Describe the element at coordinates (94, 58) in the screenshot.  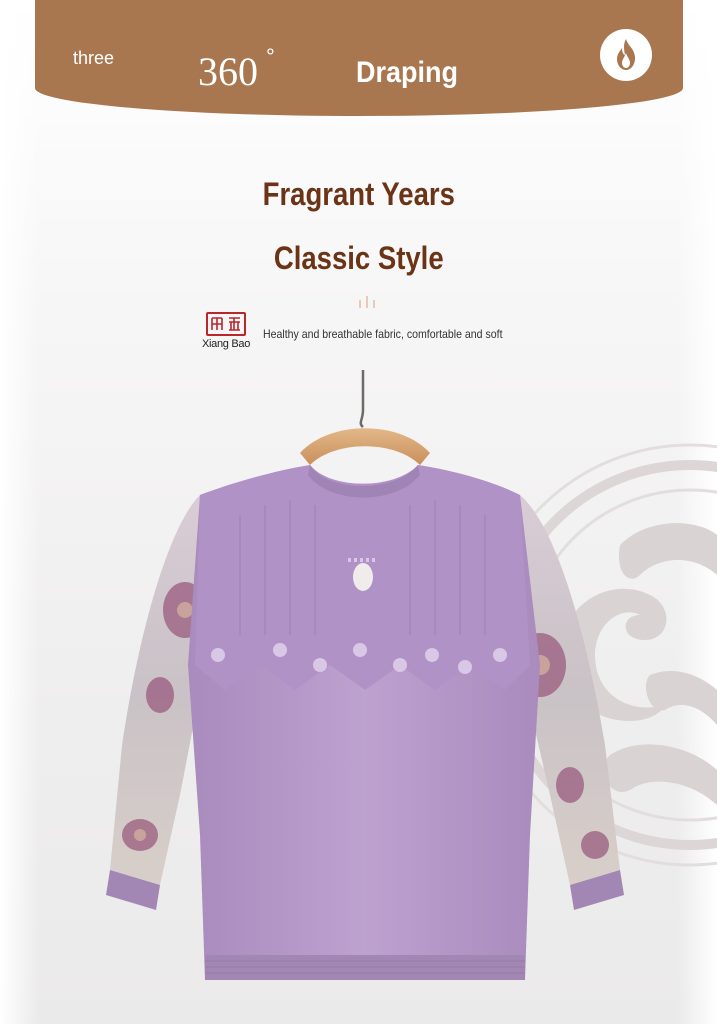
I see `banner-left-text: three` at that location.